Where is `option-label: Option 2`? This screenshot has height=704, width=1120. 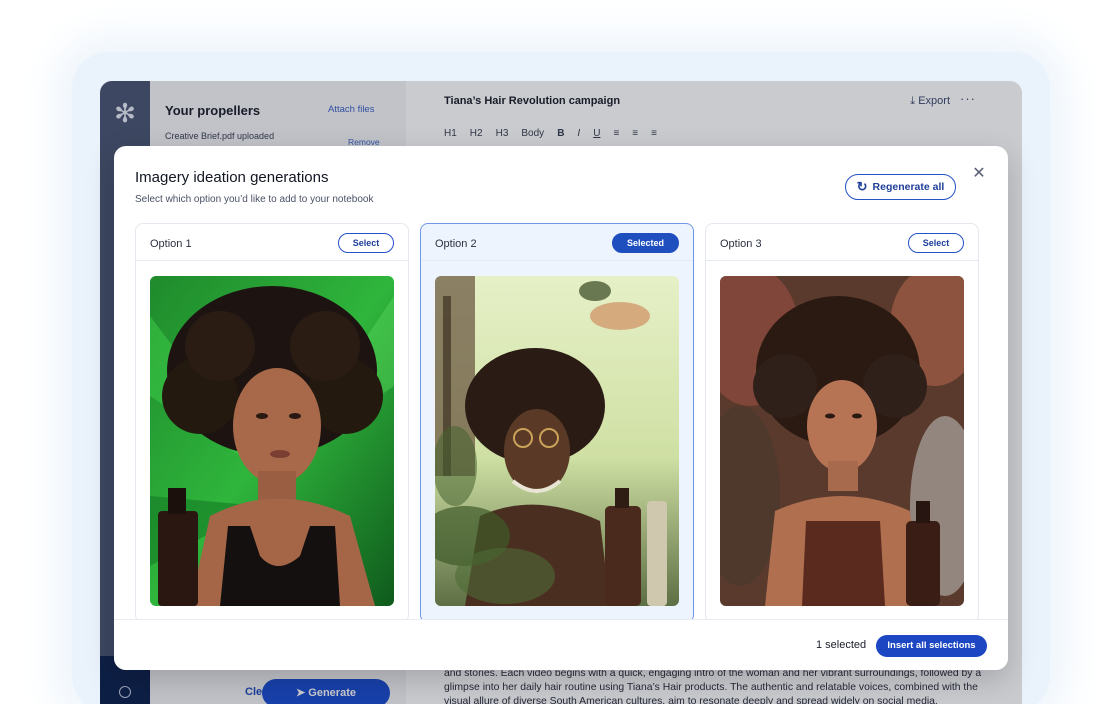 option-label: Option 2 is located at coordinates (456, 244).